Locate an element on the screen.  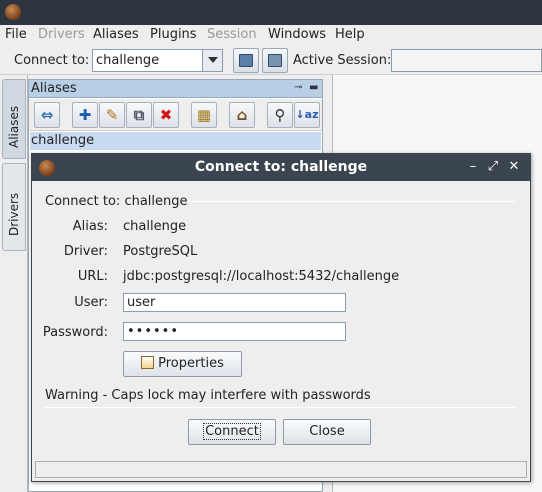
alias-label: Alias: is located at coordinates (90, 226).